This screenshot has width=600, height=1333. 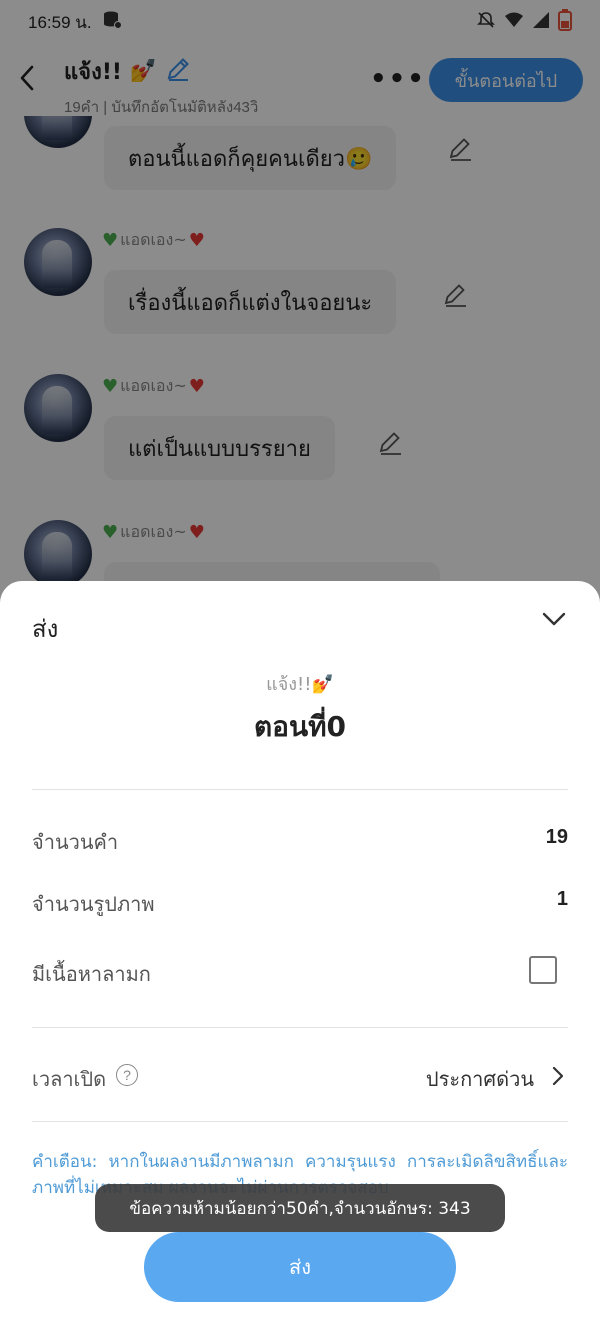 I want to click on publish-time-label: เวลาเปิด, so click(x=69, y=1079).